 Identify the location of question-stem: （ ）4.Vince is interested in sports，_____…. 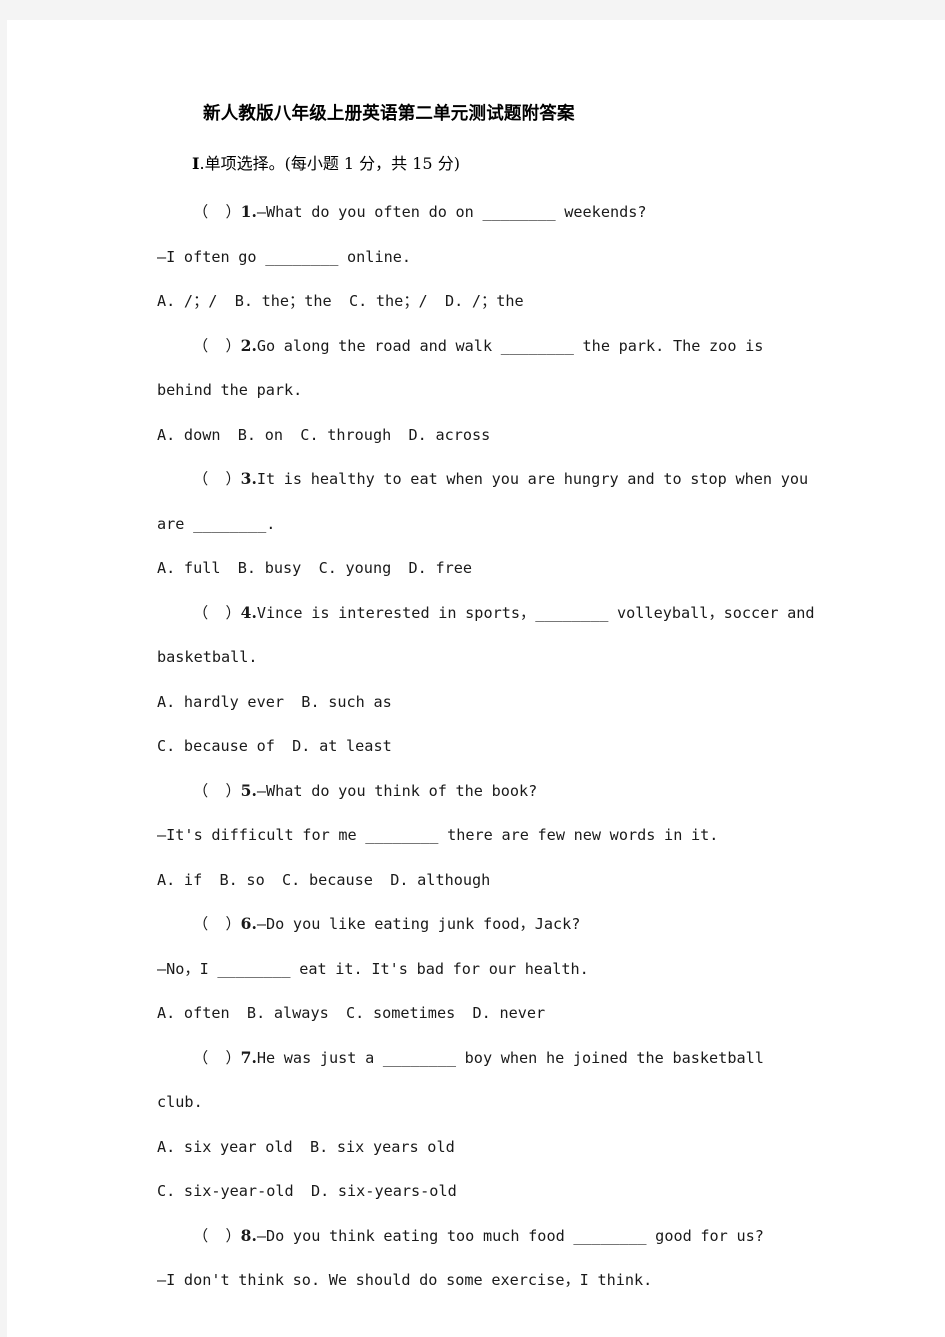
(476, 635).